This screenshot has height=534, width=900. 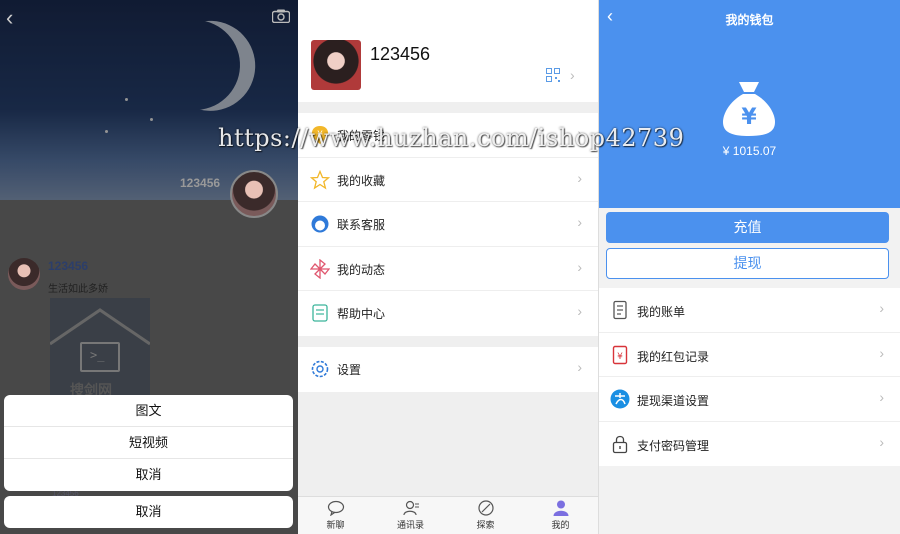 What do you see at coordinates (560, 525) in the screenshot?
I see `tab-label: 我的` at bounding box center [560, 525].